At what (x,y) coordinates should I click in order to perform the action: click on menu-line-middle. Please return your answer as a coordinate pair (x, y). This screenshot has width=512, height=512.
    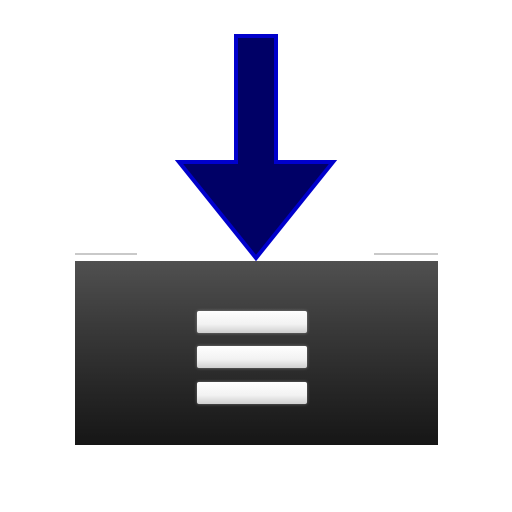
    Looking at the image, I should click on (252, 357).